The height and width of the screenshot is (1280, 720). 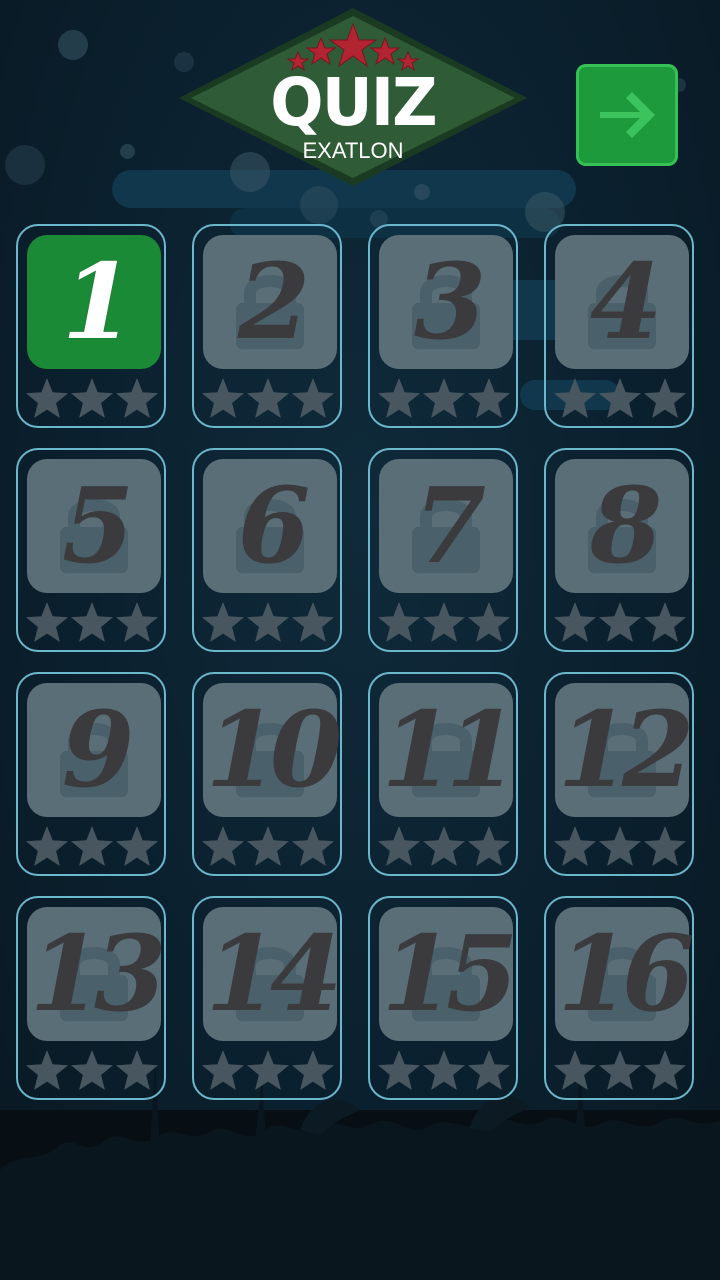 What do you see at coordinates (98, 973) in the screenshot?
I see `level-number: 13` at bounding box center [98, 973].